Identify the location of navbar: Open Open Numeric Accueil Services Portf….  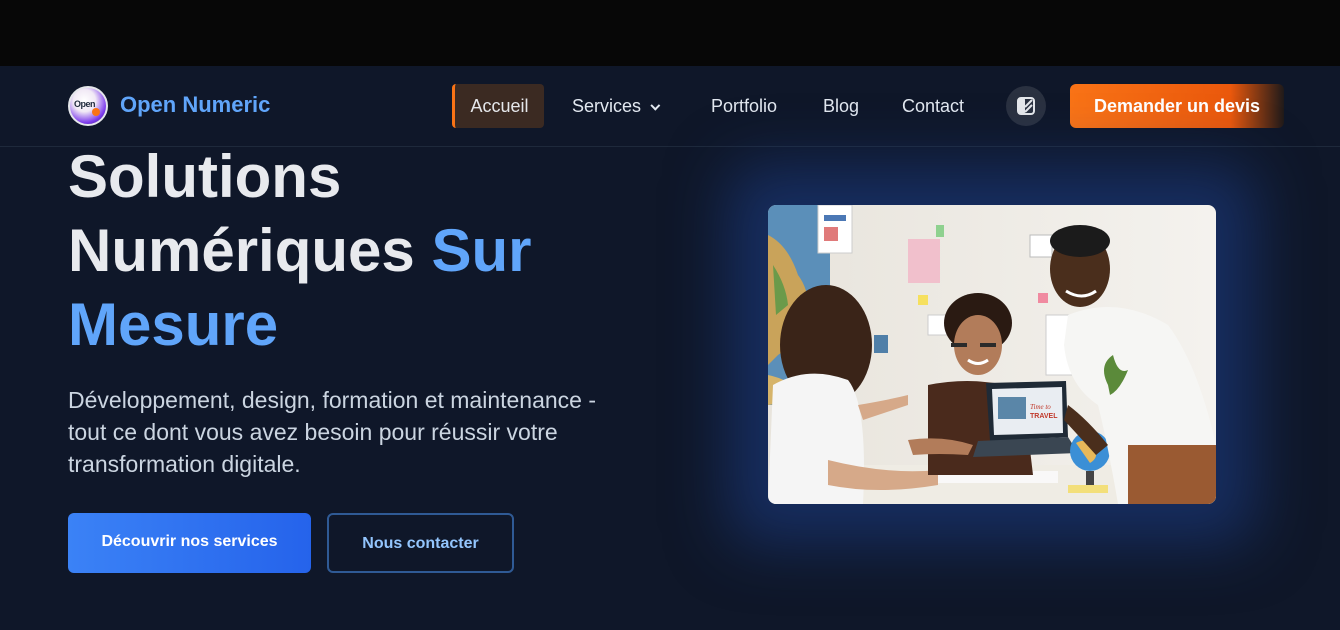
(670, 106).